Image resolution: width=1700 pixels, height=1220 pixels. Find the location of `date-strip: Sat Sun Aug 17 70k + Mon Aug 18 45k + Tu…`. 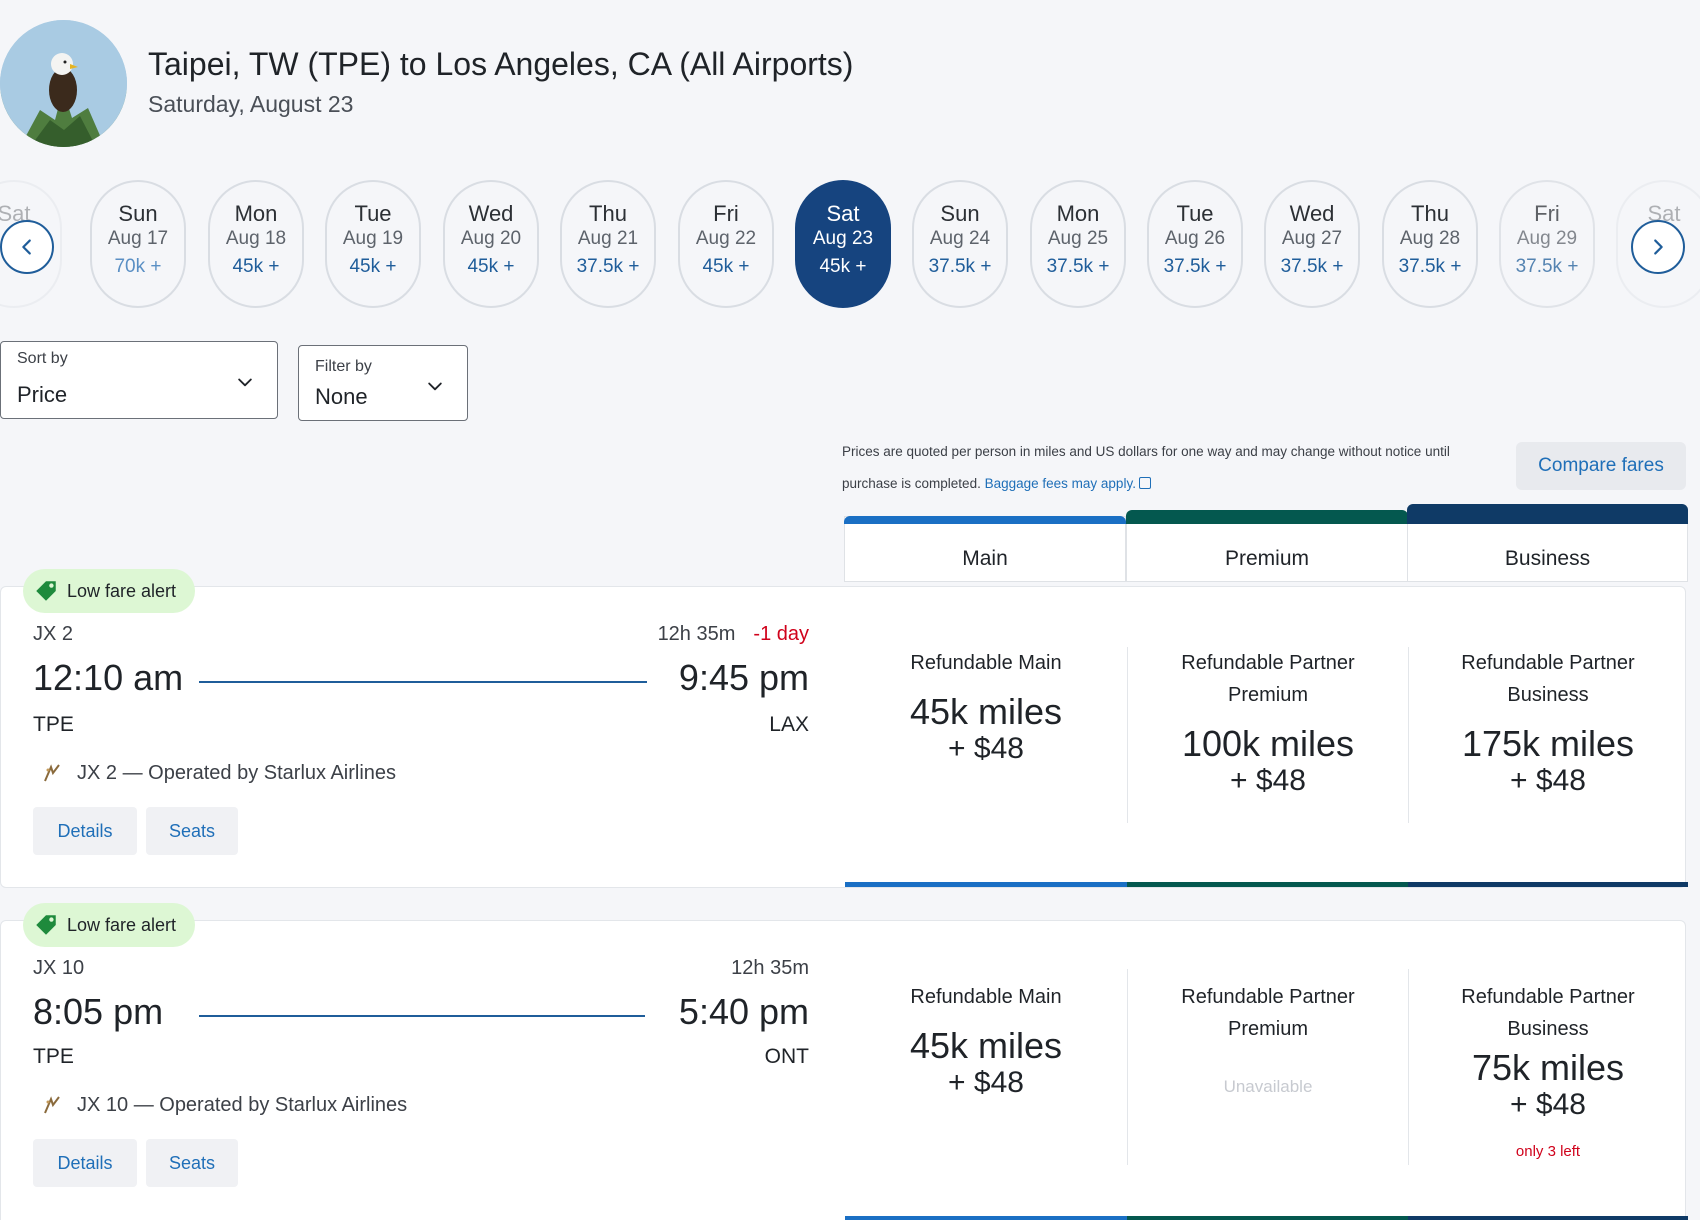

date-strip: Sat Sun Aug 17 70k + Mon Aug 18 45k + Tu… is located at coordinates (850, 245).